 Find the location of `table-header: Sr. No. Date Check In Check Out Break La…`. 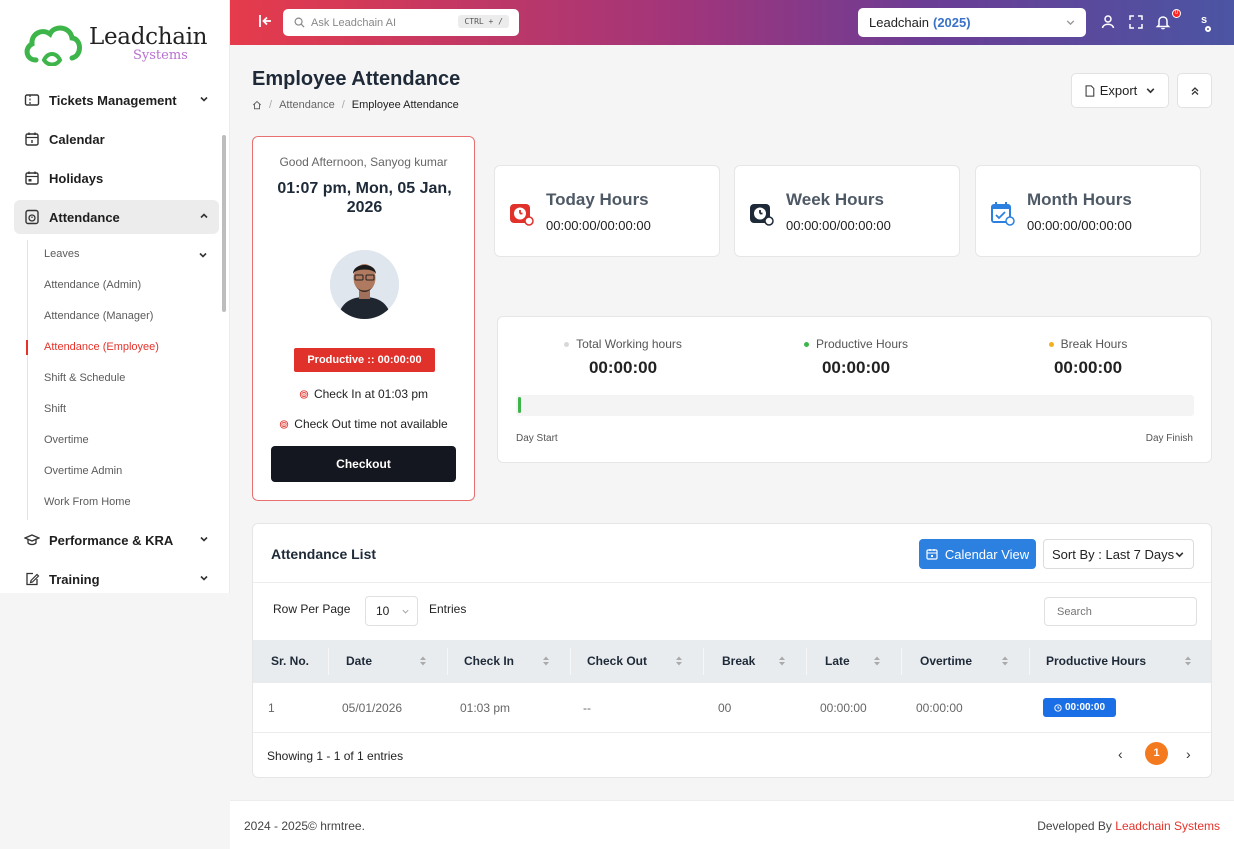

table-header: Sr. No. Date Check In Check Out Break La… is located at coordinates (732, 661).